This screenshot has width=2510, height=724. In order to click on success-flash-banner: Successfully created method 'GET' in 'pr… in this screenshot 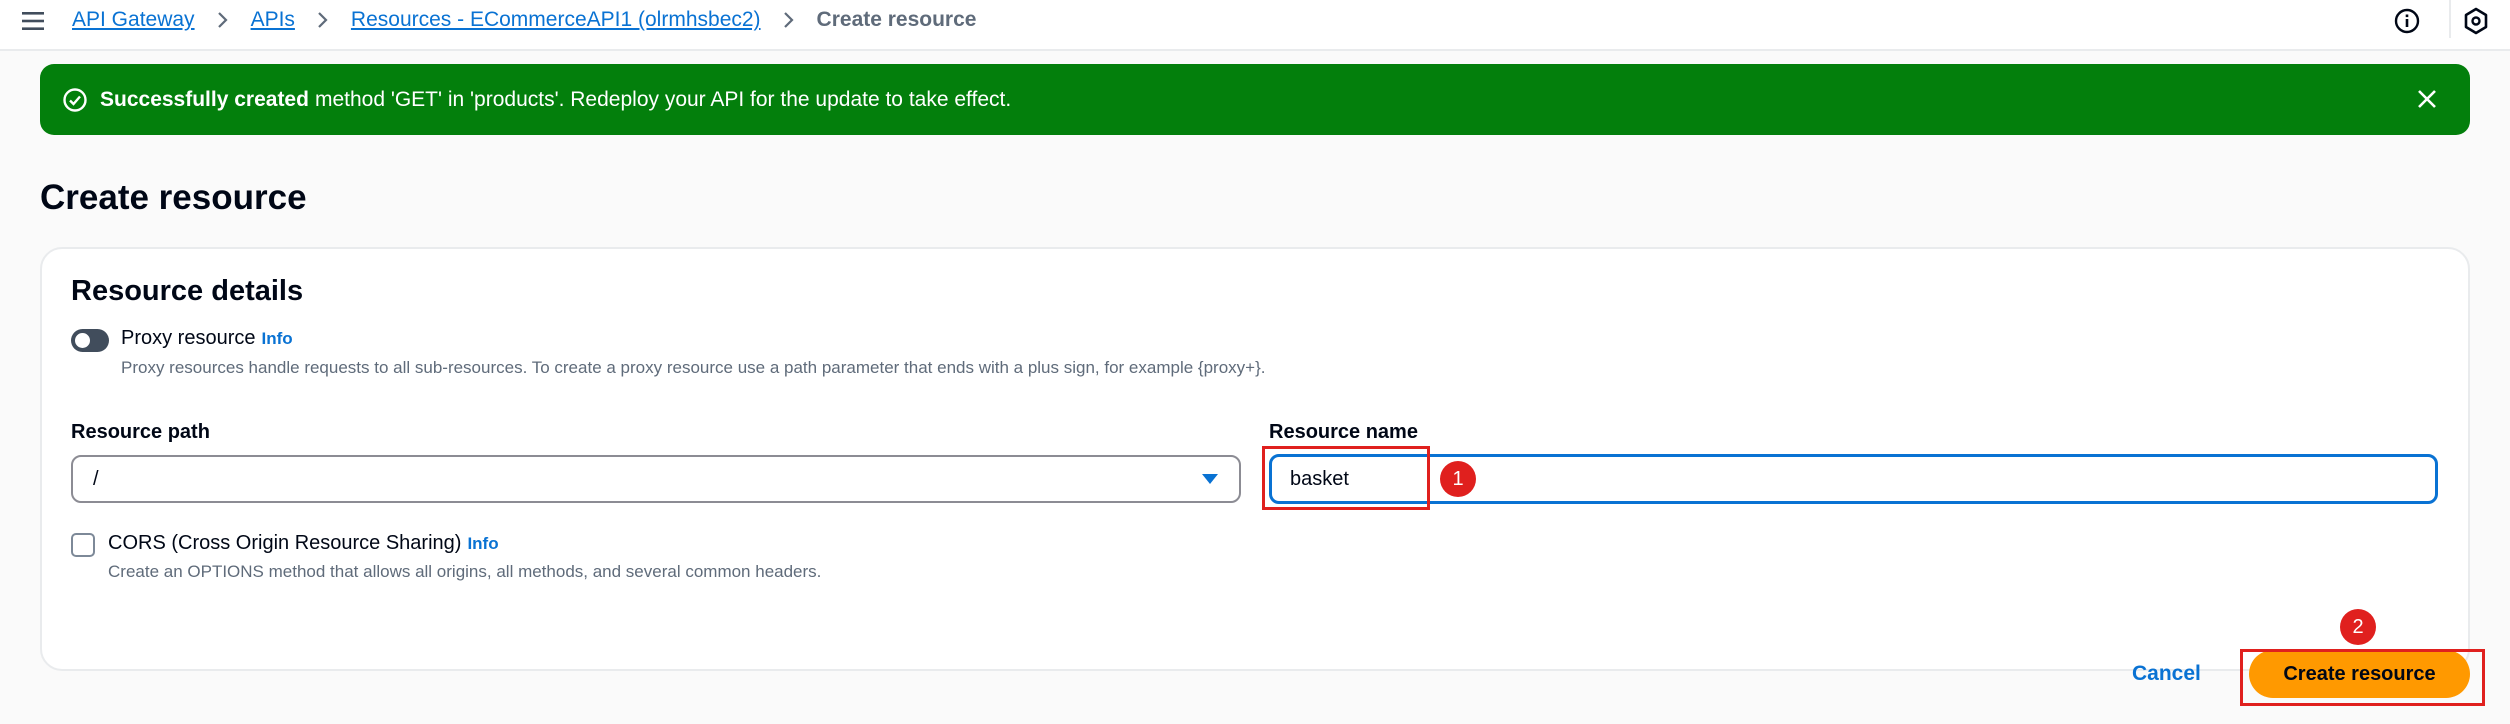, I will do `click(1255, 99)`.